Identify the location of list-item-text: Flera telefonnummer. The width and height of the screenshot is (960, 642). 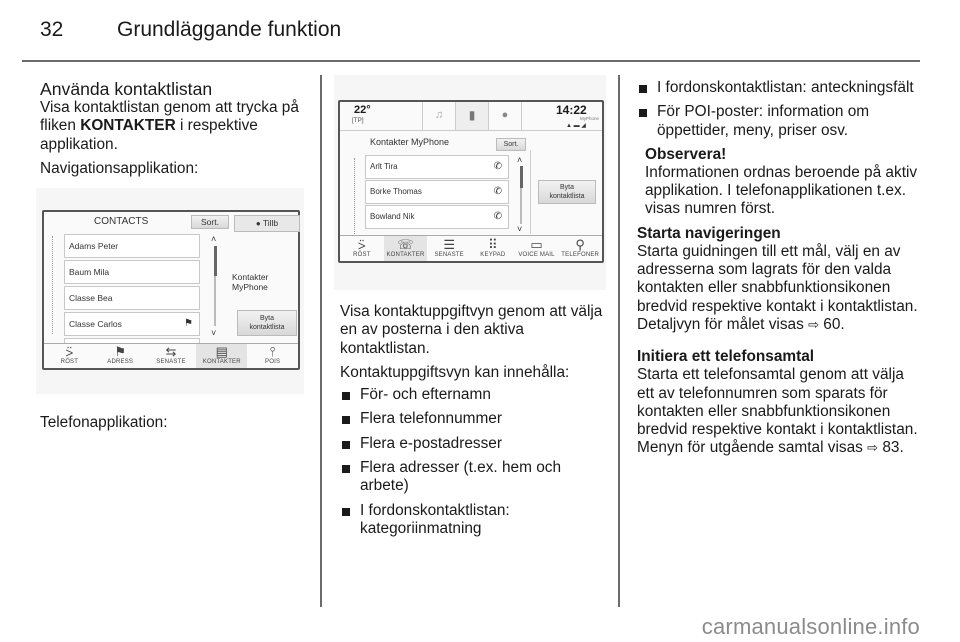
(431, 419).